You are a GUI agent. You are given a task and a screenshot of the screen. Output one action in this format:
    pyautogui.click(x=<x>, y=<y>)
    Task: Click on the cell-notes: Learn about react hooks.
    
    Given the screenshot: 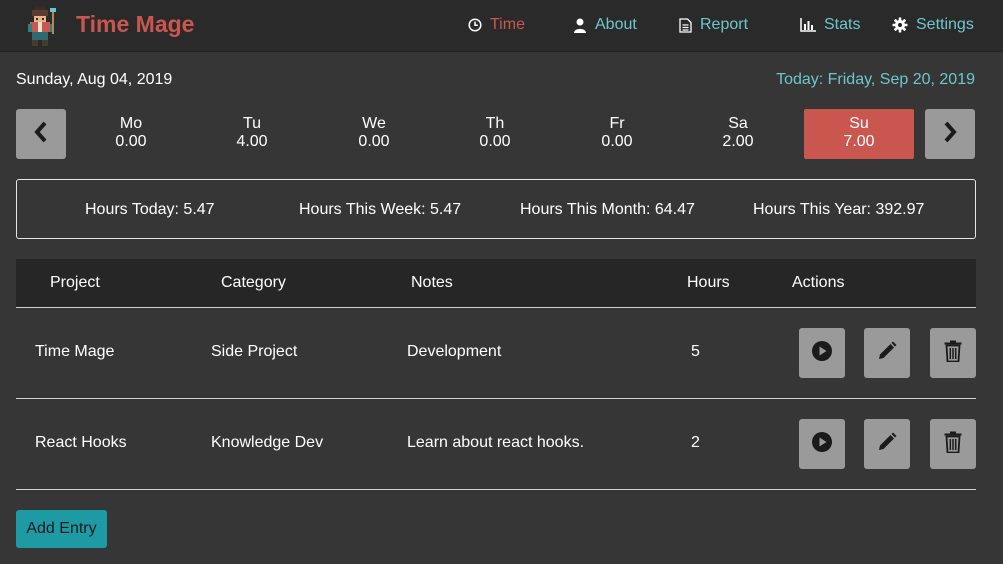 What is the action you would take?
    pyautogui.click(x=496, y=442)
    